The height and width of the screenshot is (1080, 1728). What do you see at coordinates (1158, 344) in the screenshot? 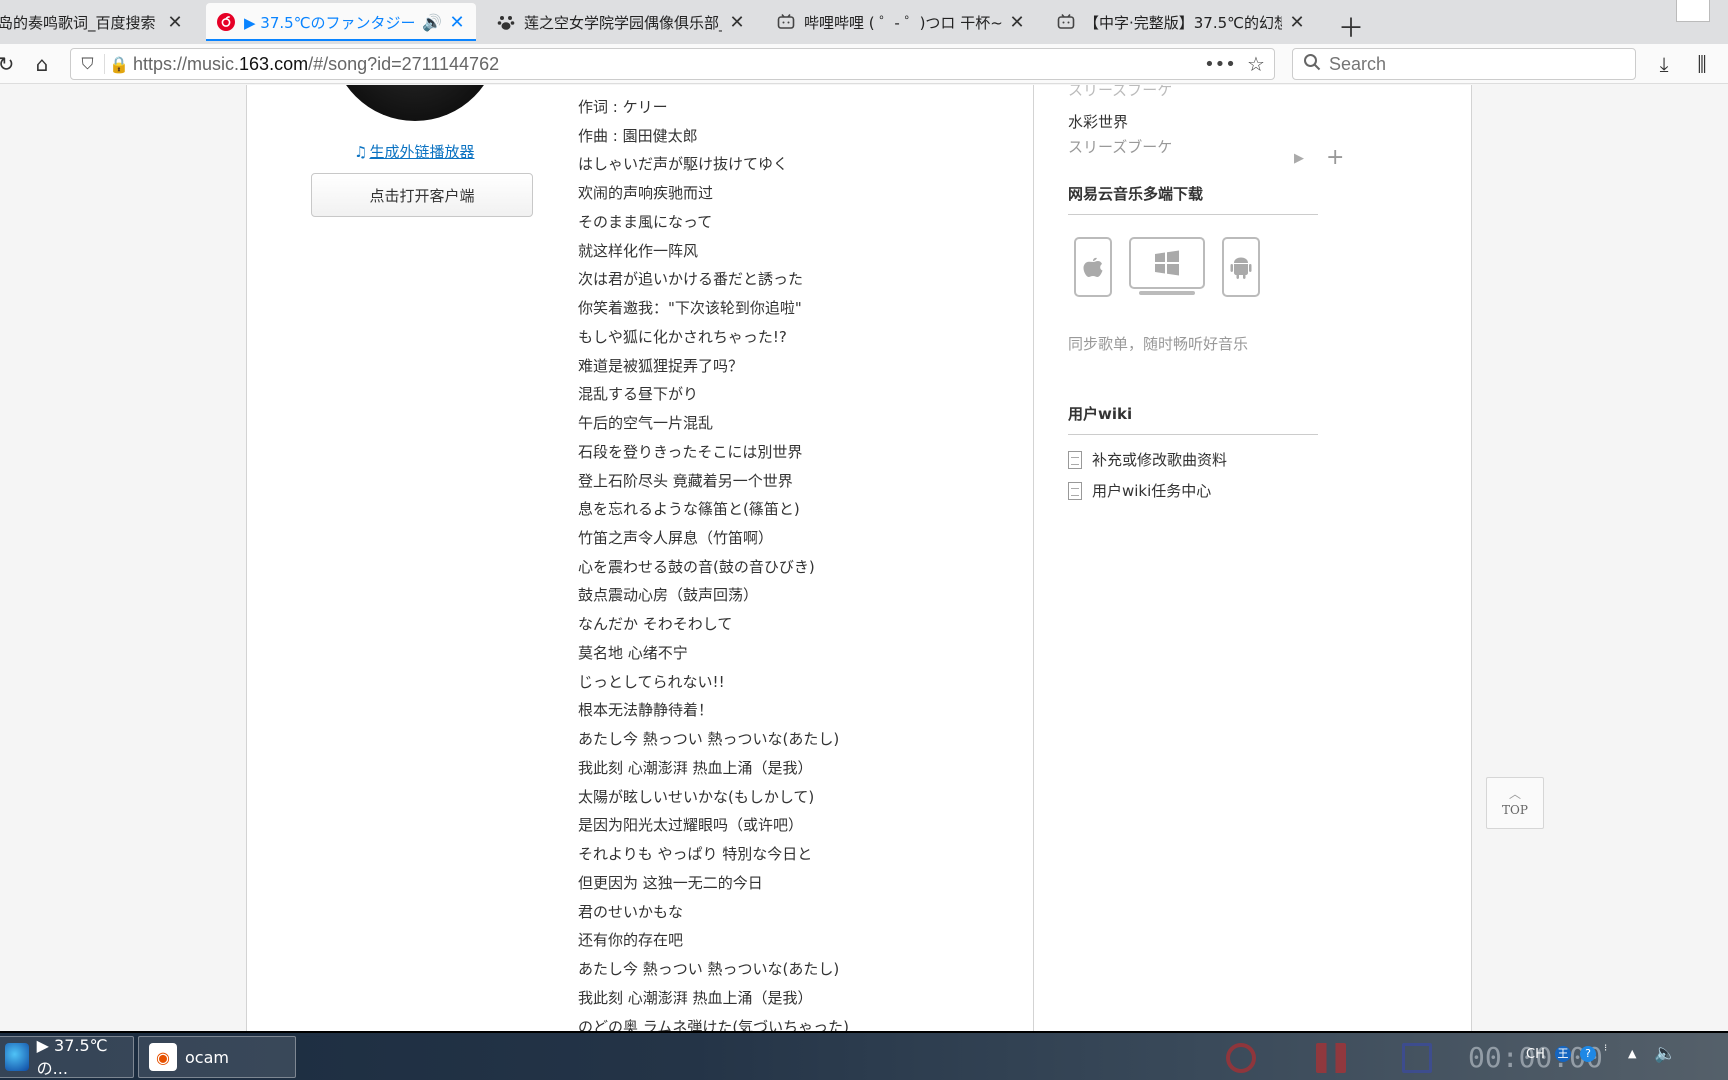
I see `download-caption: 同步歌单，随时畅听好音乐` at bounding box center [1158, 344].